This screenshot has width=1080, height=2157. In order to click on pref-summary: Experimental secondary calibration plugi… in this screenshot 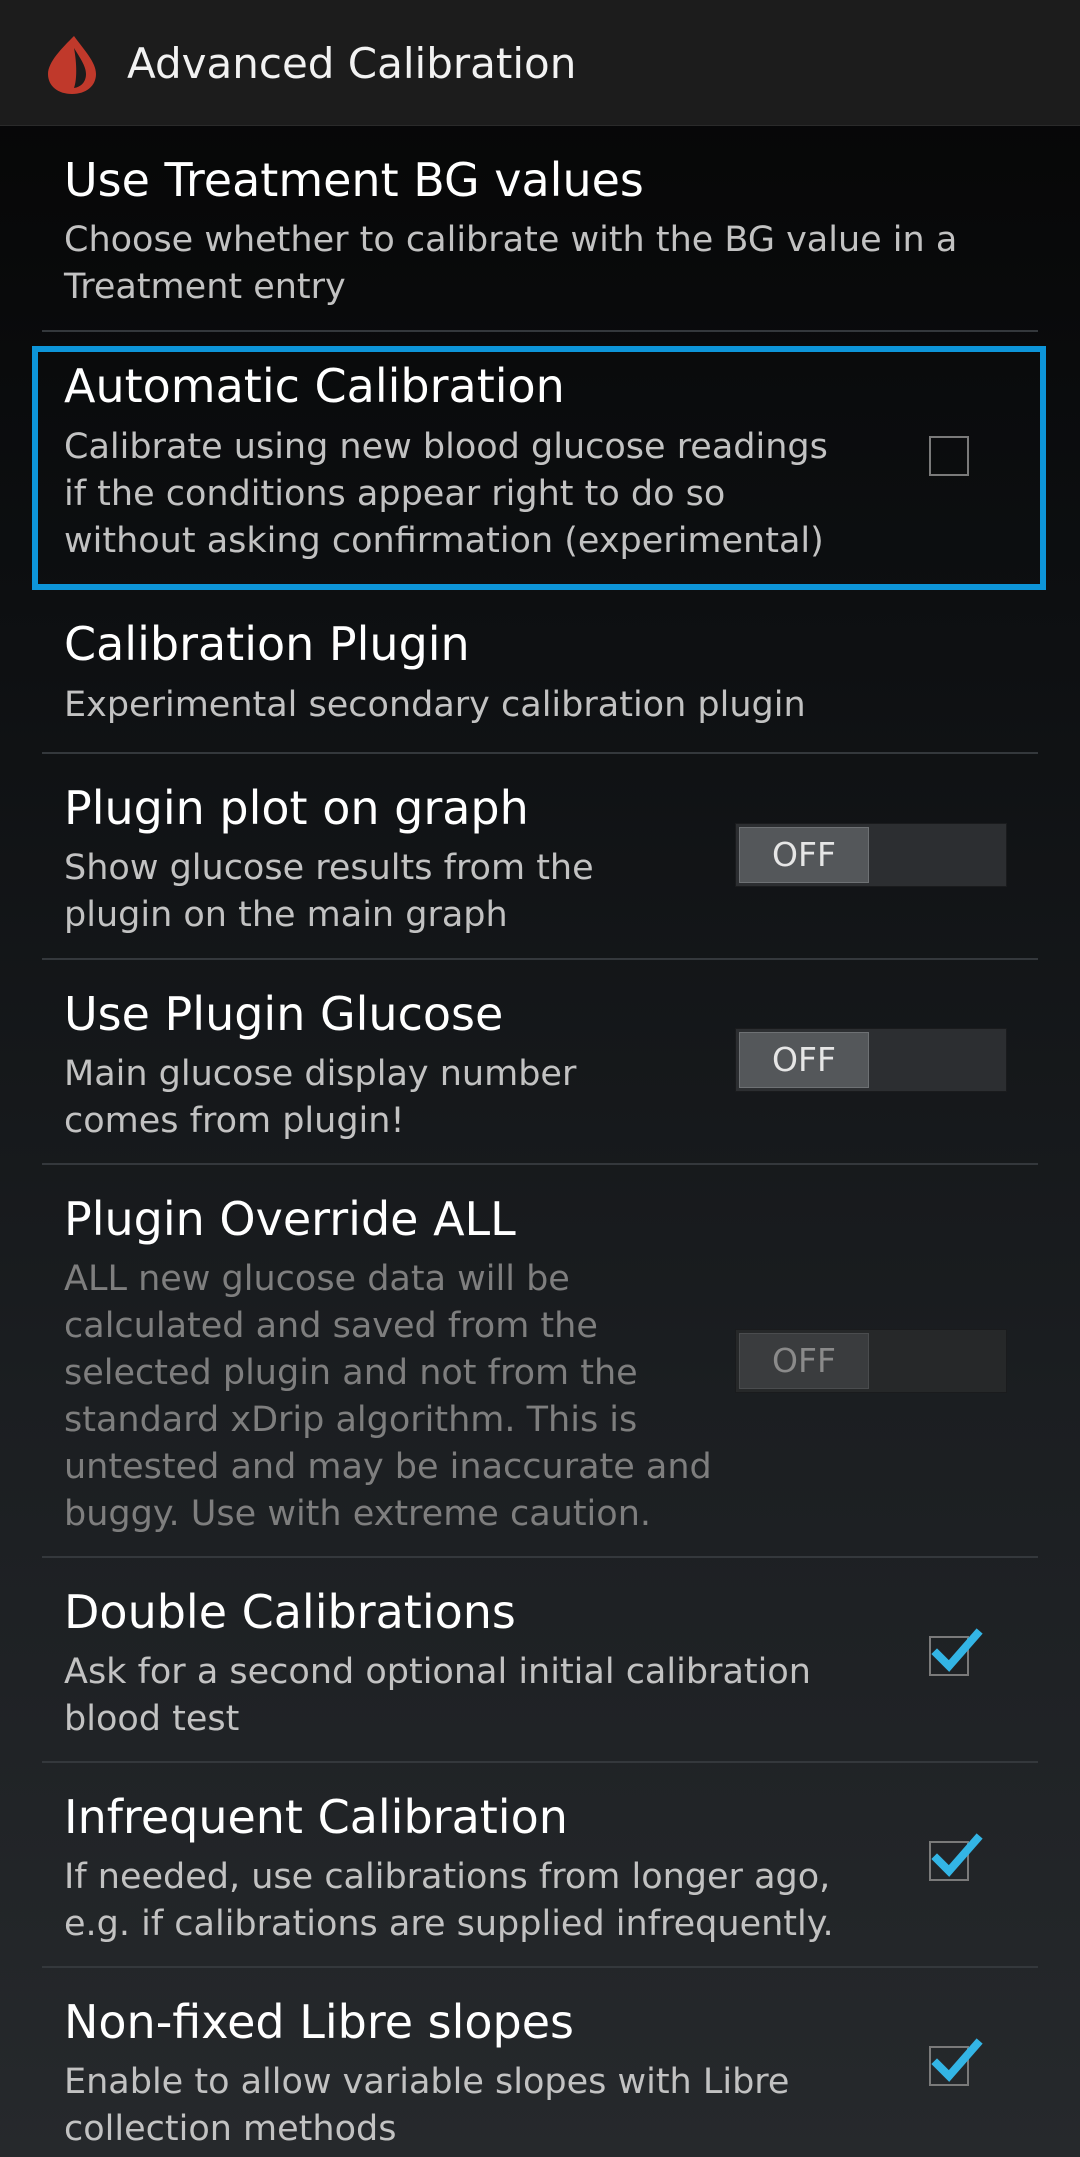, I will do `click(435, 705)`.